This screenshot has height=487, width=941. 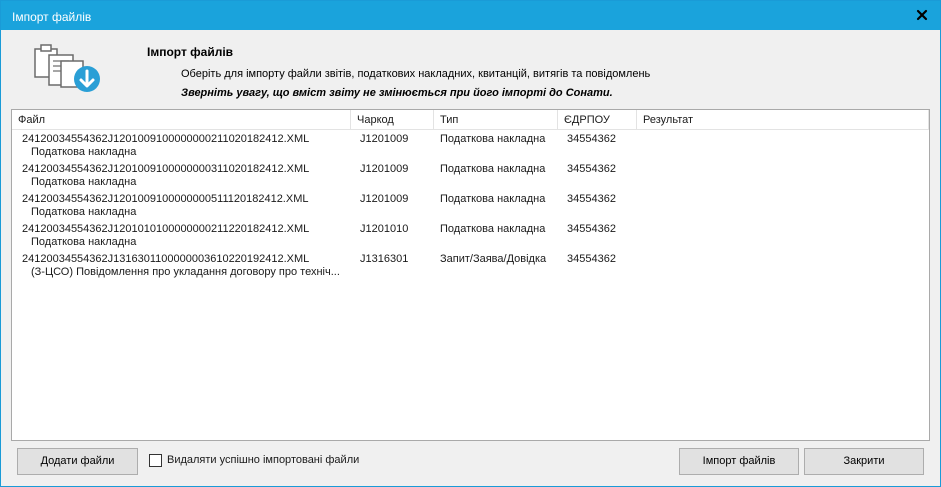 I want to click on column-header-file: Файл, so click(x=181, y=120).